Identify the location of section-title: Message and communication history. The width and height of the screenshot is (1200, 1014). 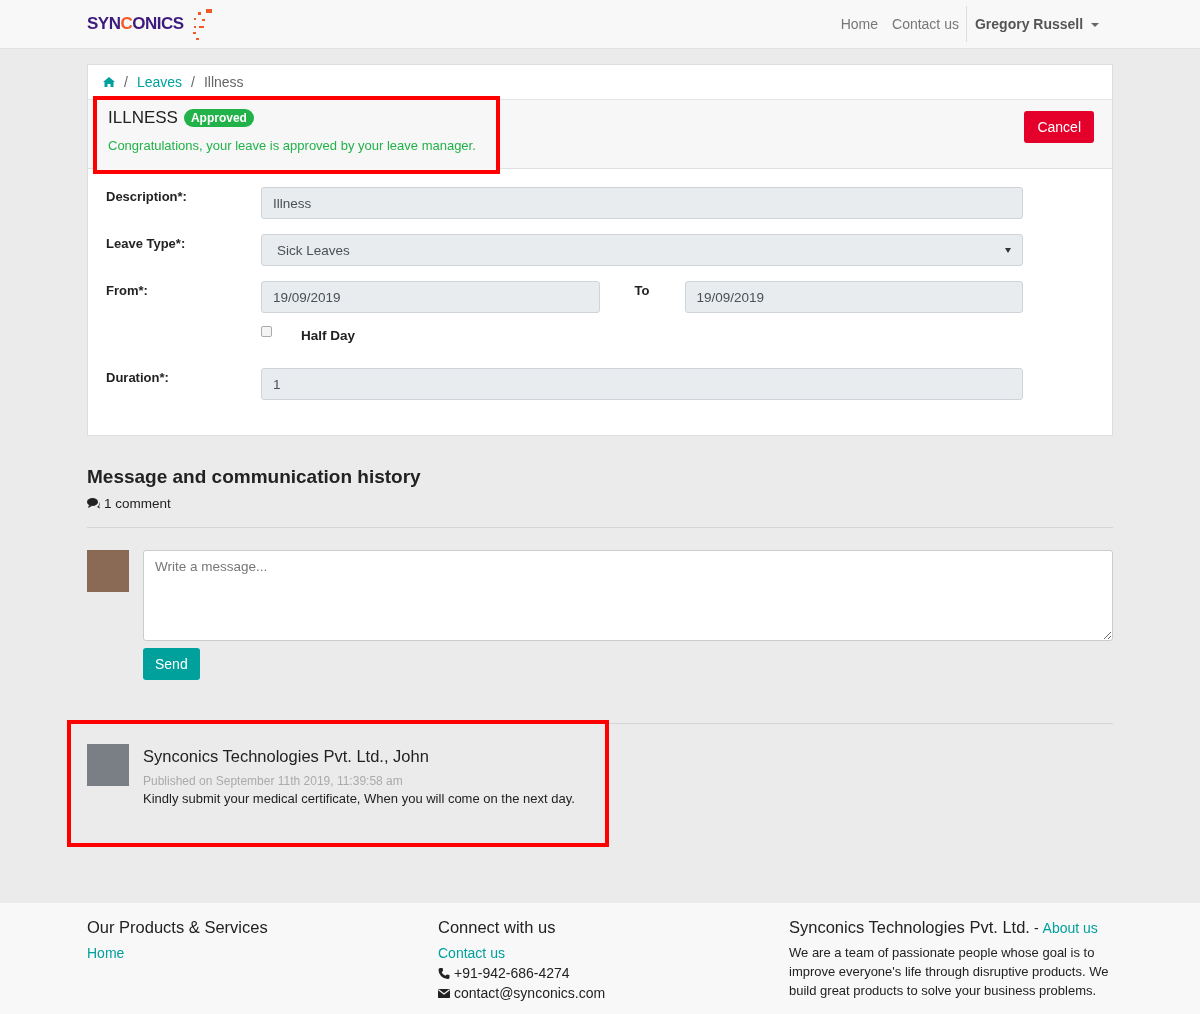
(254, 477).